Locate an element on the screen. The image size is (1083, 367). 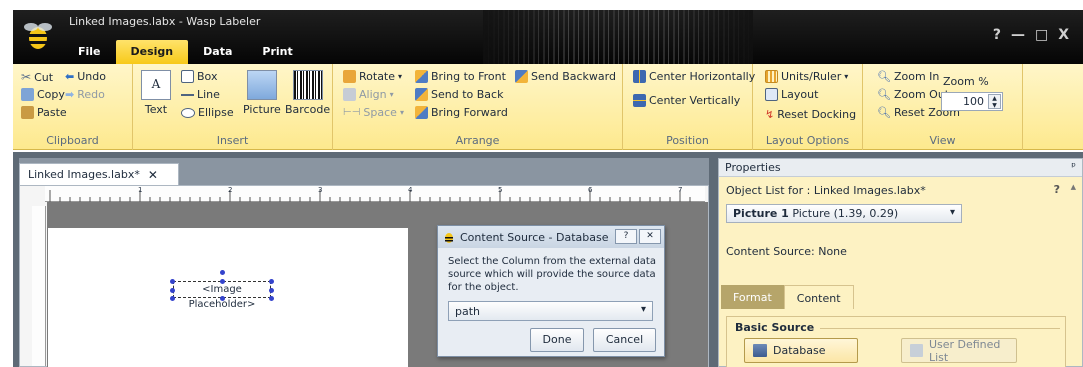
send-to-back-button: Send to Back is located at coordinates (459, 94).